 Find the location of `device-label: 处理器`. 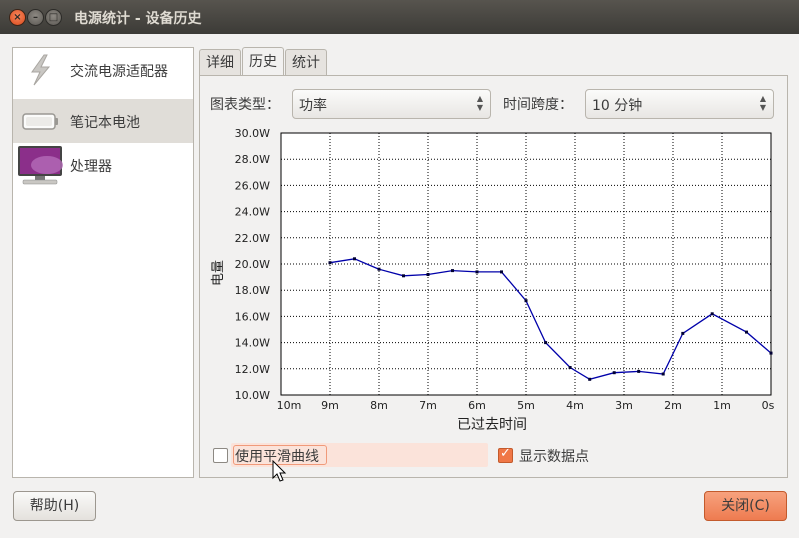

device-label: 处理器 is located at coordinates (91, 167).